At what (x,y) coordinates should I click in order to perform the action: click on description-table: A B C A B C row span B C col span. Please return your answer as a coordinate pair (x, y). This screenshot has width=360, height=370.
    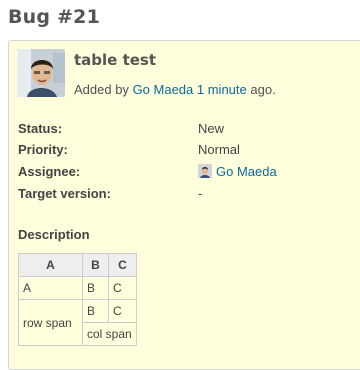
    Looking at the image, I should click on (77, 299).